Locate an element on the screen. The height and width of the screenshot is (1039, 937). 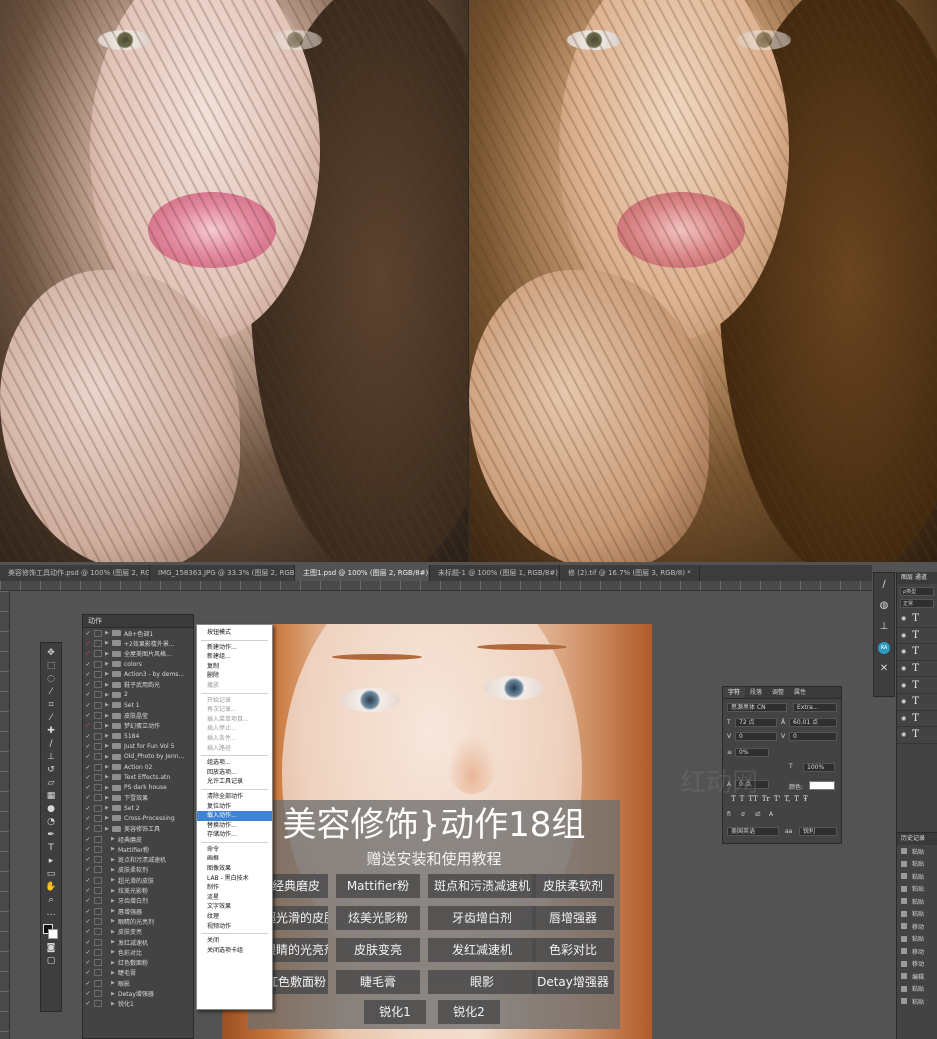
character-tab: 字符 is located at coordinates (734, 692).